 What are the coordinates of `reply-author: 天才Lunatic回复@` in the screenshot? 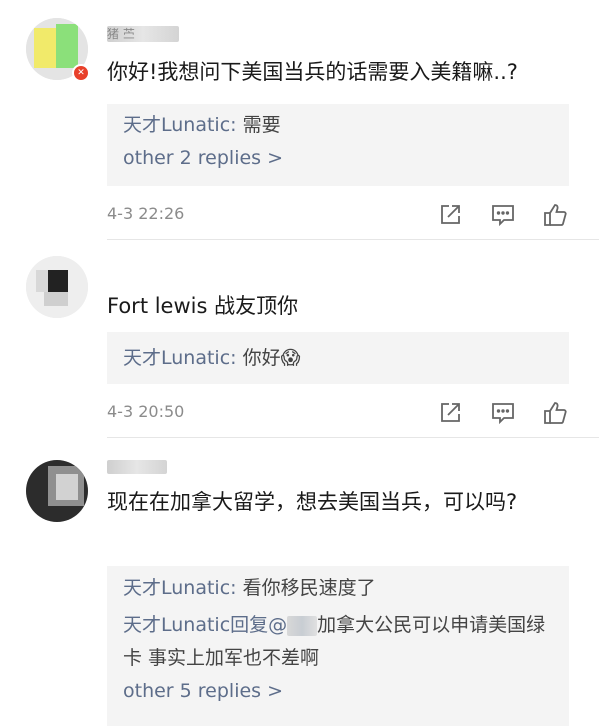 It's located at (205, 625).